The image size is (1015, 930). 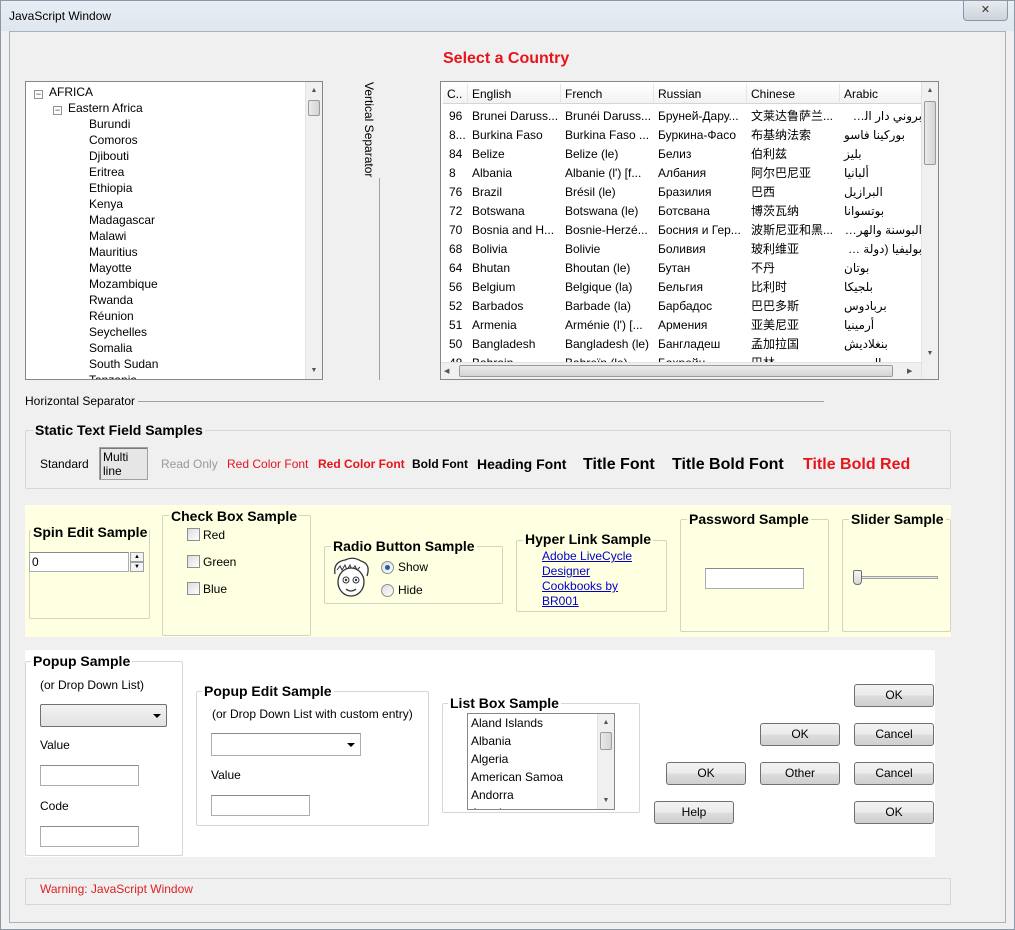 What do you see at coordinates (793, 154) in the screenshot?
I see `grid-cell: 伯利兹` at bounding box center [793, 154].